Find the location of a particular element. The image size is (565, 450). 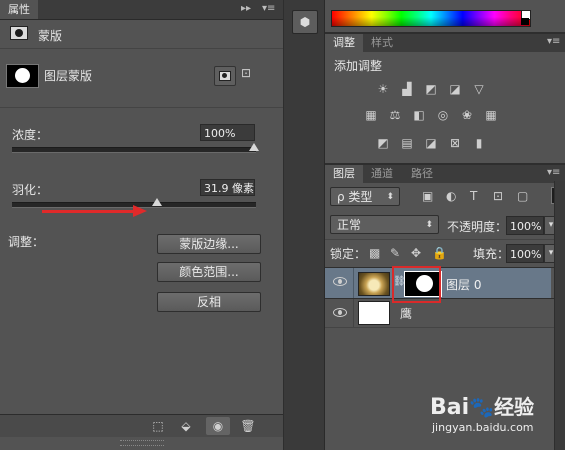

invert-icon: ◩ is located at coordinates (383, 143).